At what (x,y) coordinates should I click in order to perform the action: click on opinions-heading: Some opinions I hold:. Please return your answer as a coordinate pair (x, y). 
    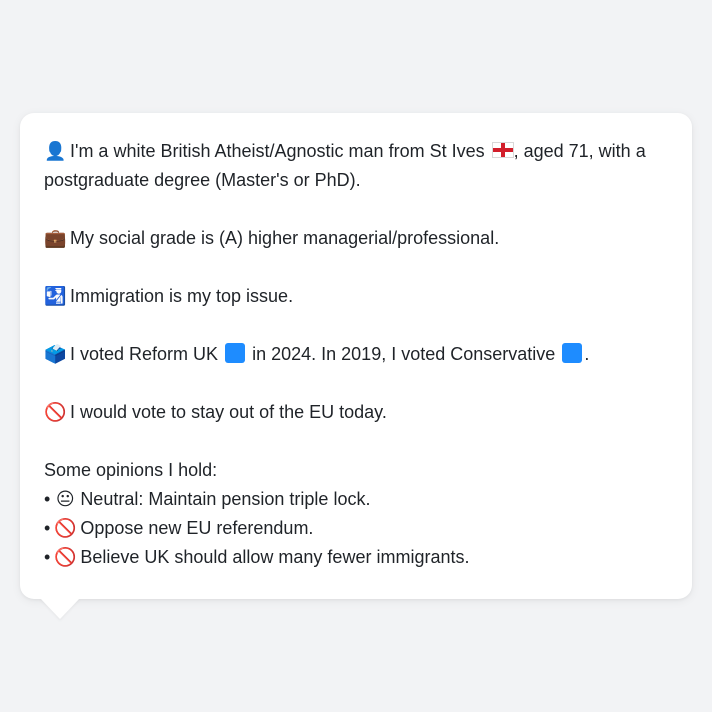
    Looking at the image, I should click on (131, 470).